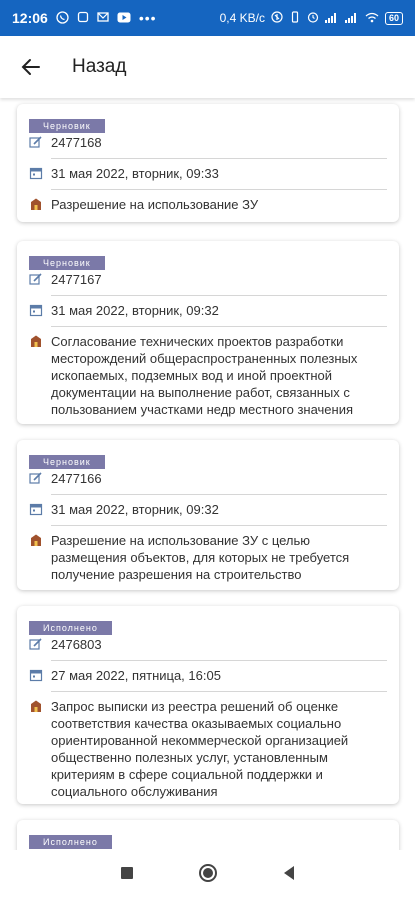 This screenshot has width=415, height=900. Describe the element at coordinates (83, 18) in the screenshot. I see `notification-icon` at that location.